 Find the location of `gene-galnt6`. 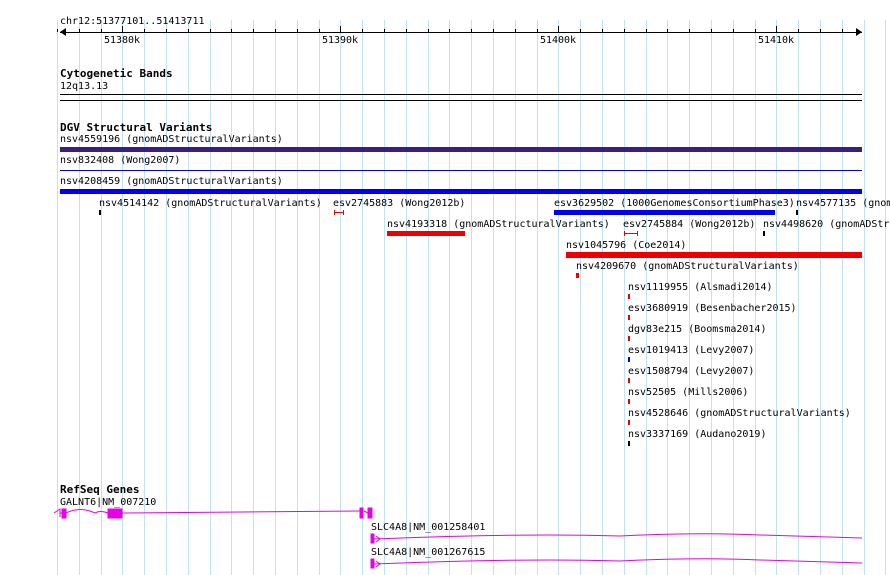

gene-galnt6 is located at coordinates (213, 513).